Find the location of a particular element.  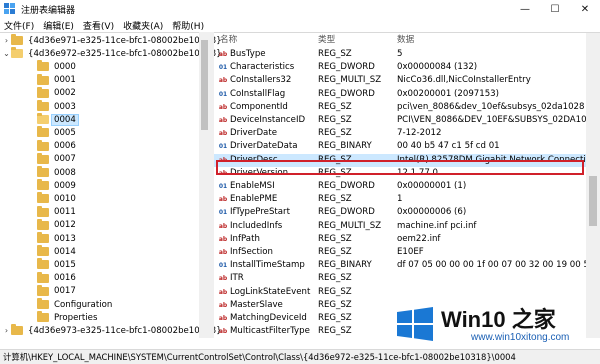

menu-help: 帮助(H) is located at coordinates (188, 25).